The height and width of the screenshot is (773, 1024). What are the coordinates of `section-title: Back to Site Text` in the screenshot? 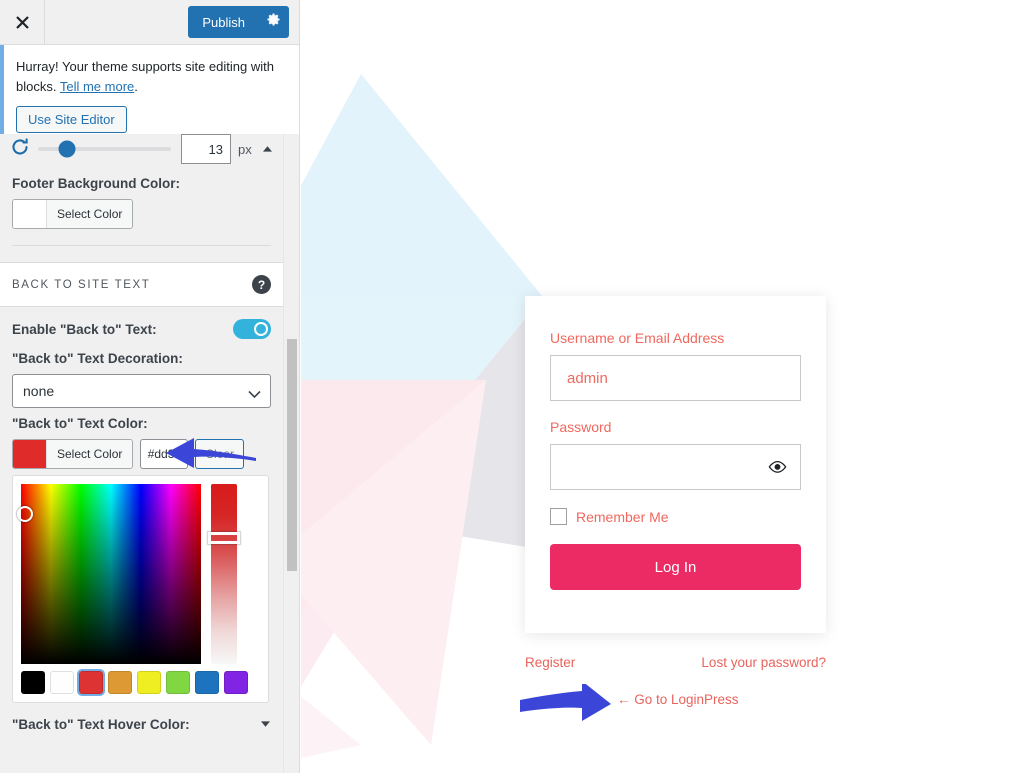 It's located at (81, 284).